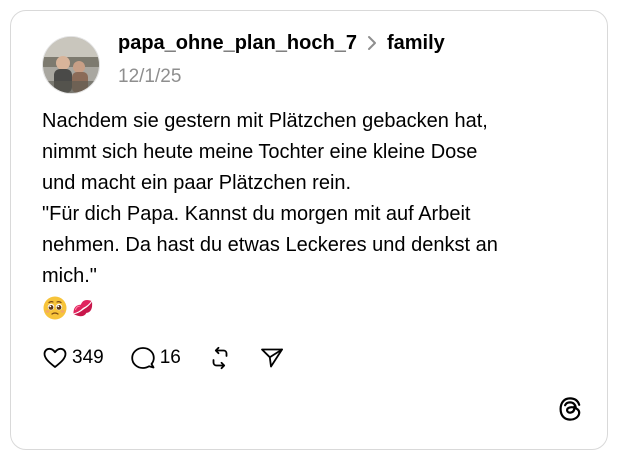 Image resolution: width=620 pixels, height=461 pixels. Describe the element at coordinates (55, 357) in the screenshot. I see `heart-icon` at that location.